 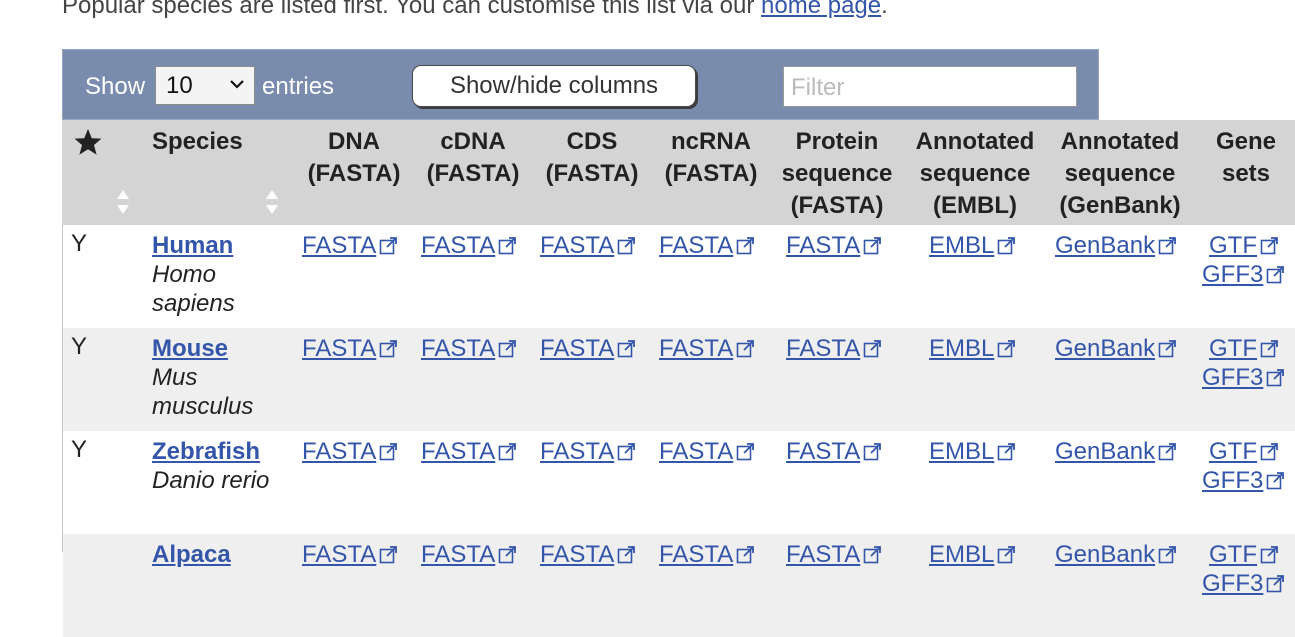 I want to click on species-common-name-link: Mouse, so click(x=190, y=348).